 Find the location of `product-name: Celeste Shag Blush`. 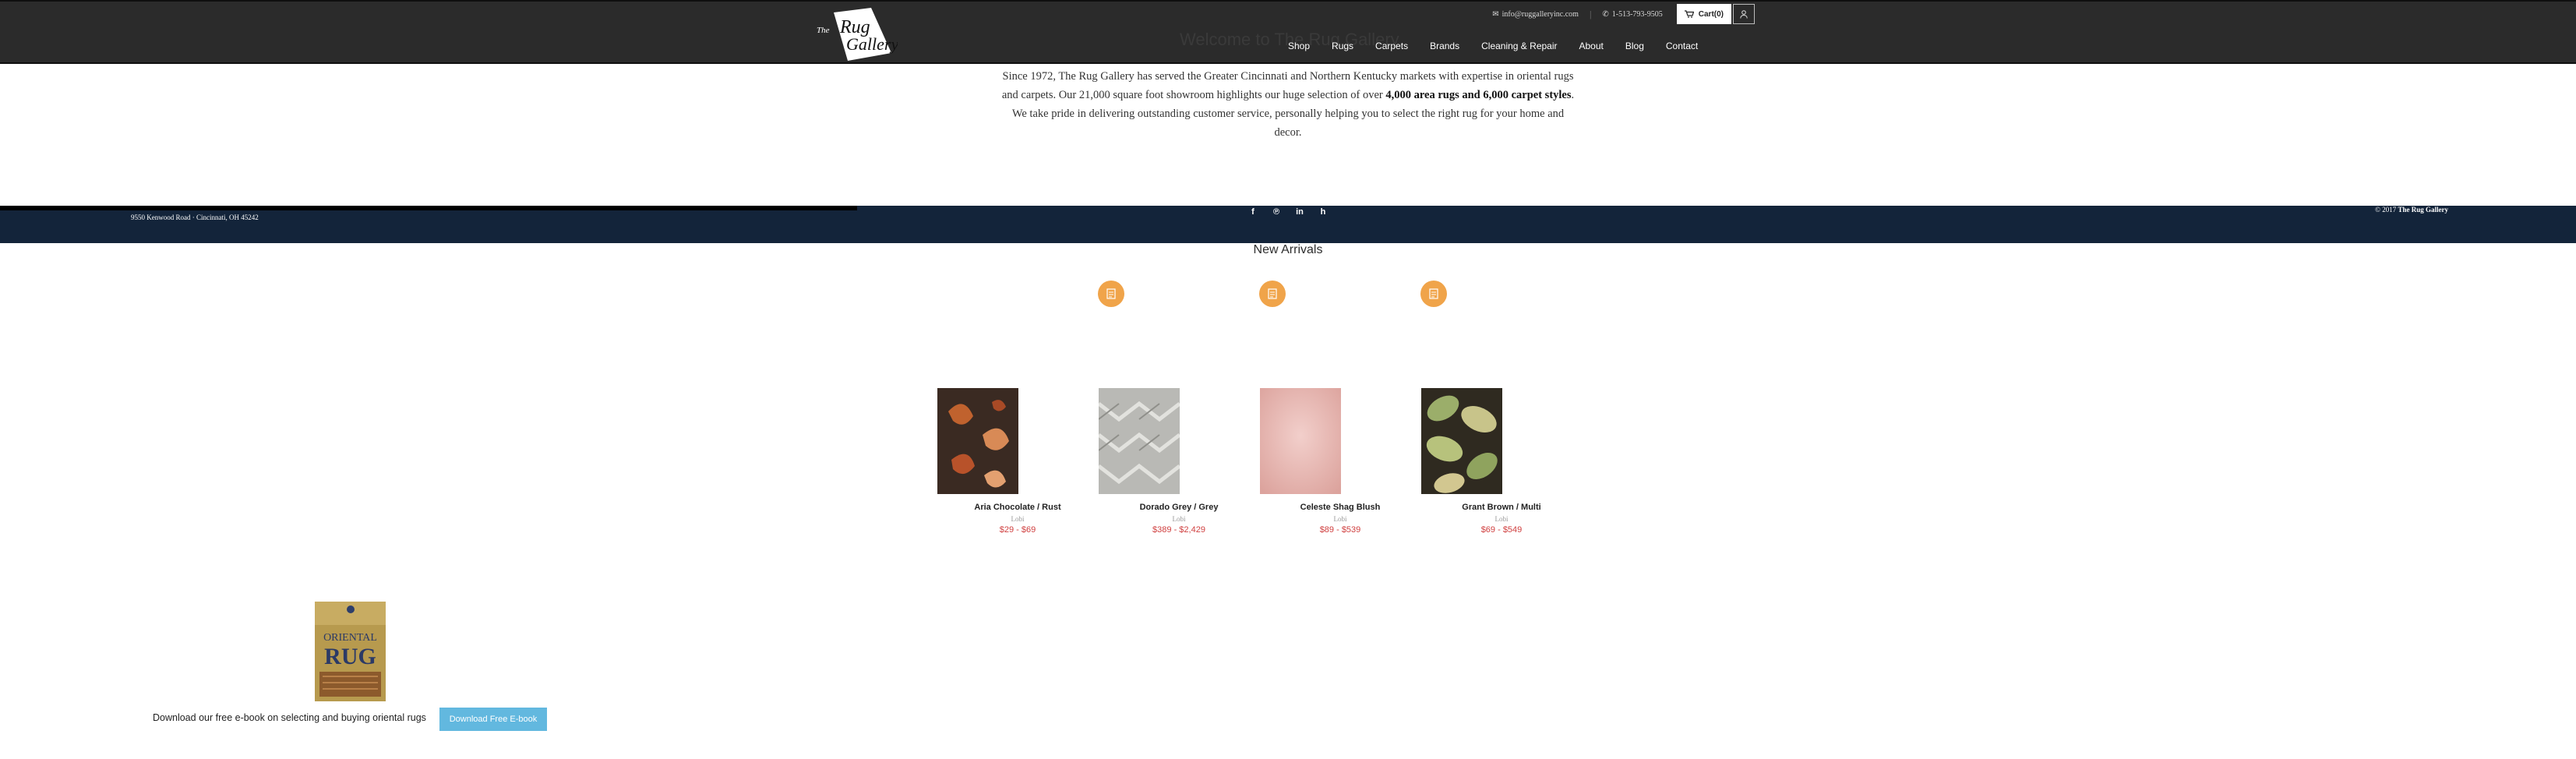

product-name: Celeste Shag Blush is located at coordinates (1340, 508).